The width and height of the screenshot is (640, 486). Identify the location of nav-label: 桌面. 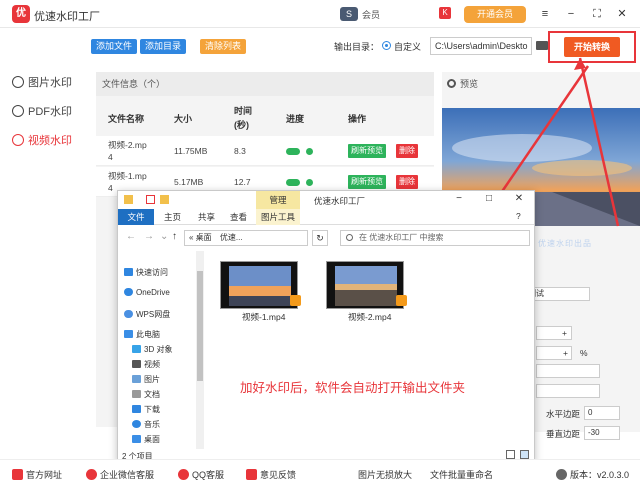
(152, 439).